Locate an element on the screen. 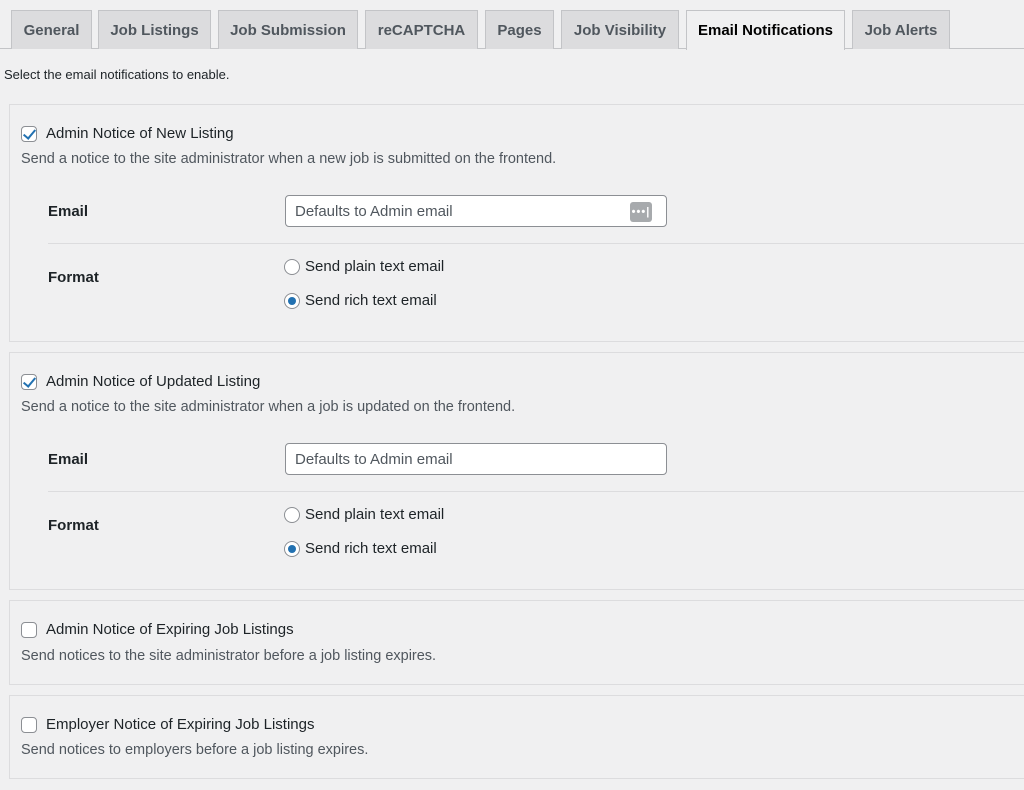 The image size is (1024, 790). expiring-employer-checkbox is located at coordinates (29, 724).